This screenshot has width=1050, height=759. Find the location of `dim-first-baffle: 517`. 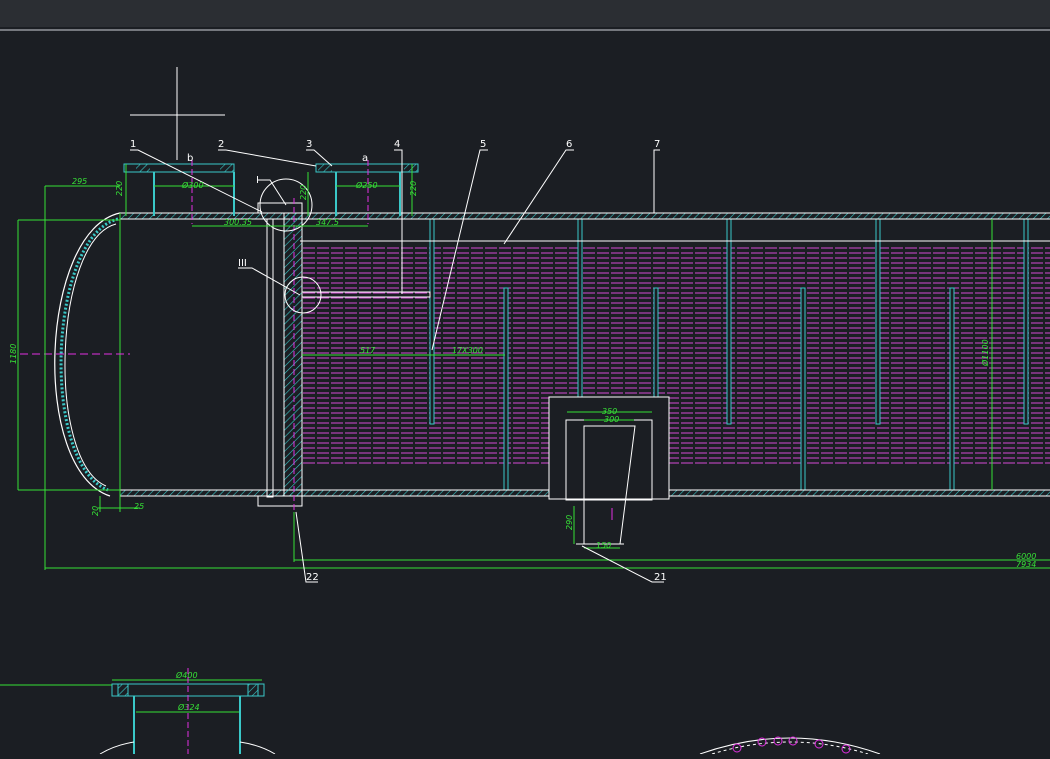

dim-first-baffle: 517 is located at coordinates (368, 350).